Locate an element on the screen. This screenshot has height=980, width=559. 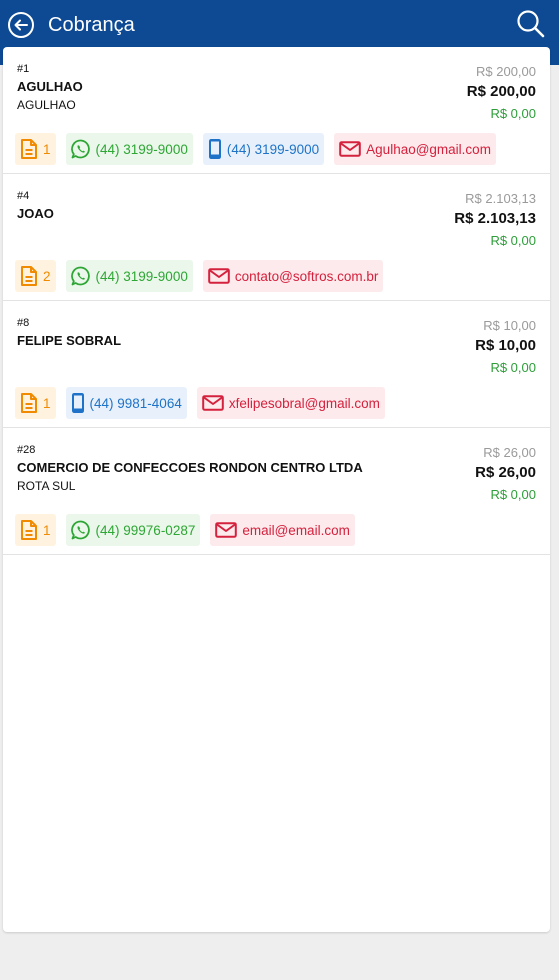
original-amount: R$ 26,00 is located at coordinates (509, 452).